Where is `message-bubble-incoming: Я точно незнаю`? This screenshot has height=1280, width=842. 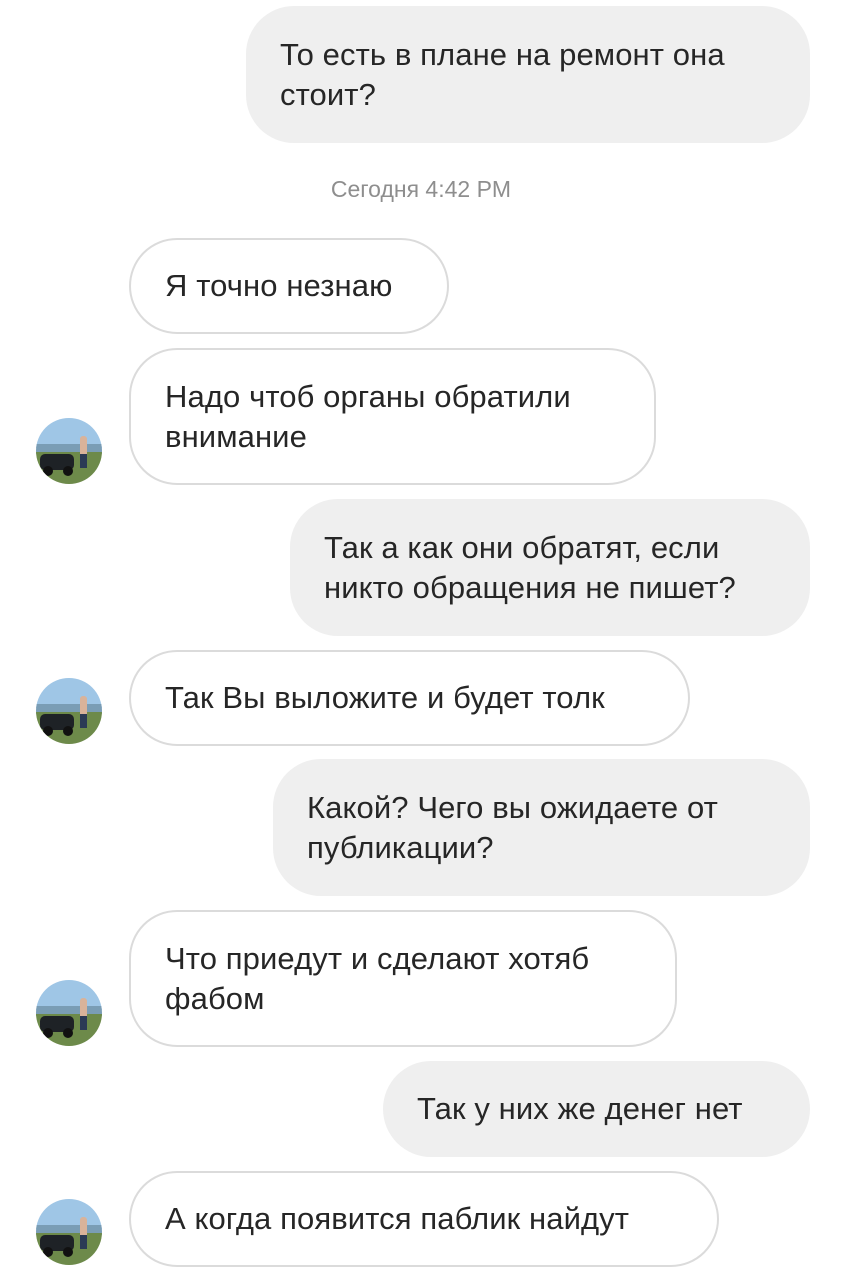 message-bubble-incoming: Я точно незнаю is located at coordinates (289, 286).